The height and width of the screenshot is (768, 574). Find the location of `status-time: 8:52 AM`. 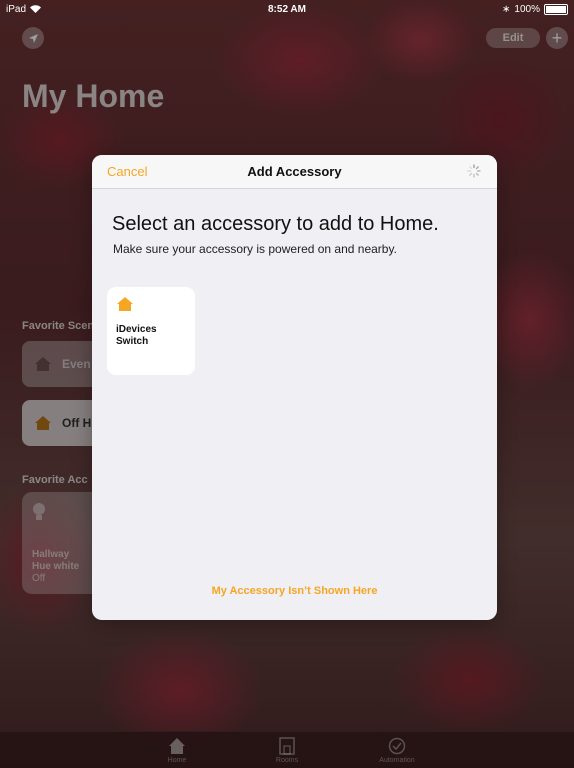

status-time: 8:52 AM is located at coordinates (287, 9).